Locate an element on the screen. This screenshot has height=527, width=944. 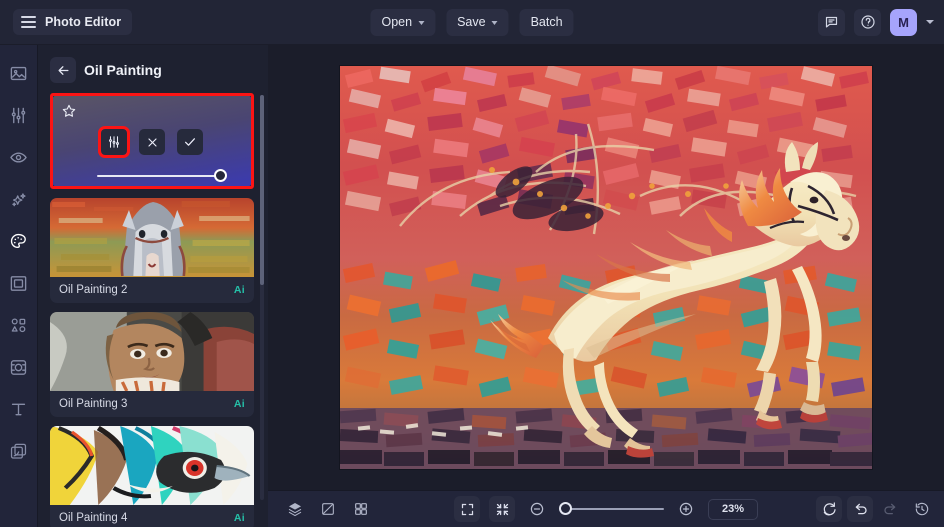
history-controls is located at coordinates (875, 509).